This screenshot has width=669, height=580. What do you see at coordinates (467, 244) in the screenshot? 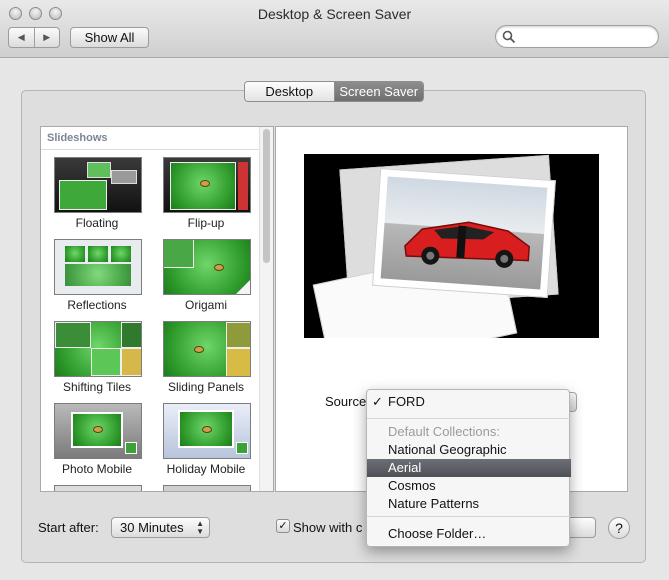
I see `car-icon` at bounding box center [467, 244].